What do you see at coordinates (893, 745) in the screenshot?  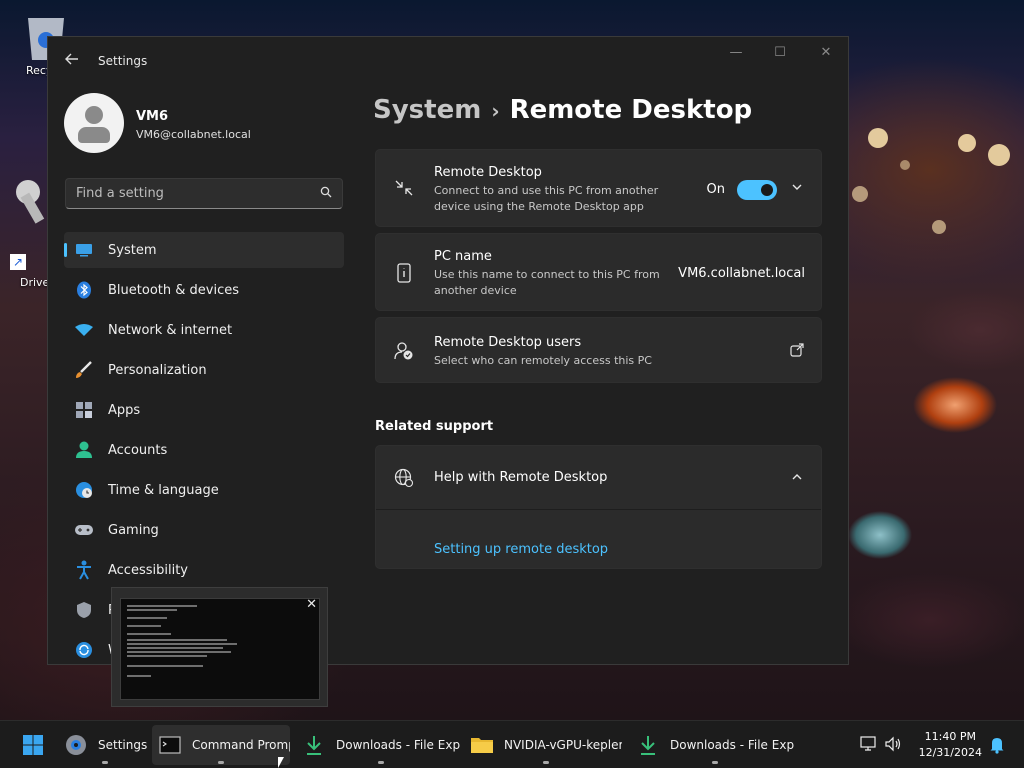 I see `volume-icon` at bounding box center [893, 745].